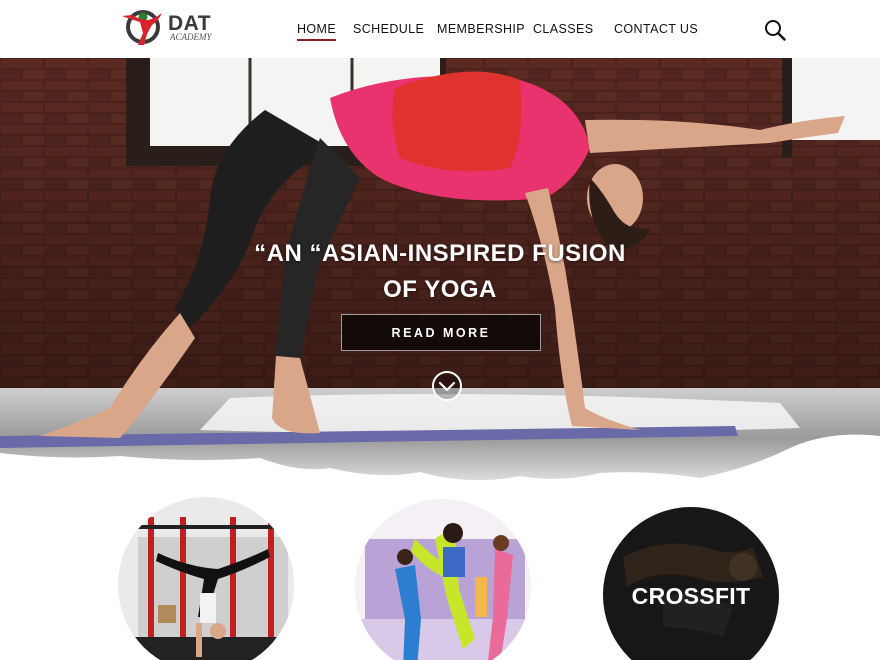  Describe the element at coordinates (441, 332) in the screenshot. I see `read-more-button: READ MORE` at that location.